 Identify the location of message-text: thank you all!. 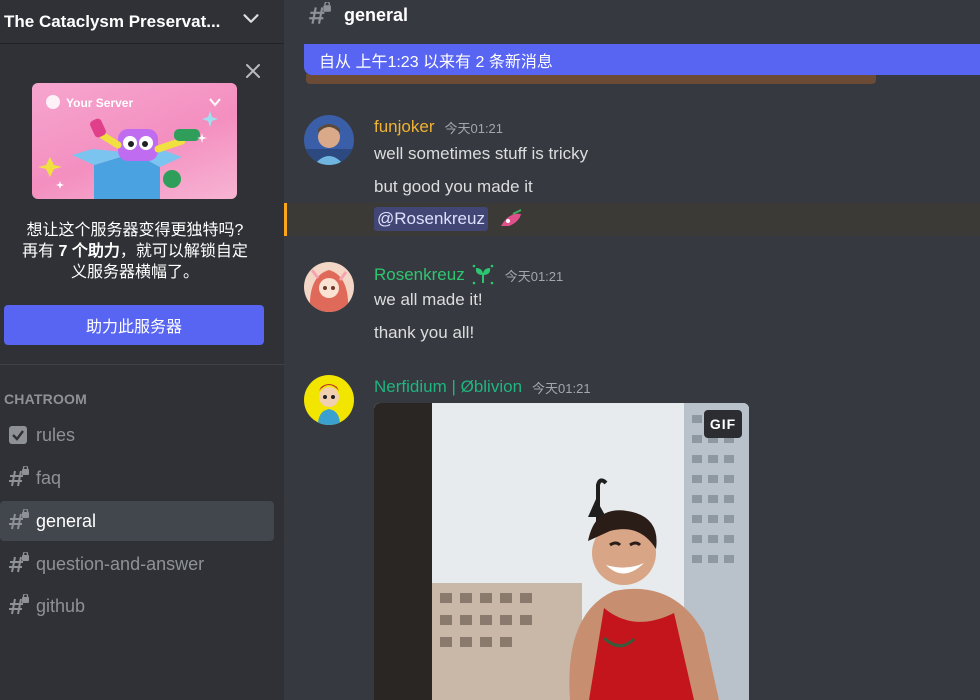
(424, 332).